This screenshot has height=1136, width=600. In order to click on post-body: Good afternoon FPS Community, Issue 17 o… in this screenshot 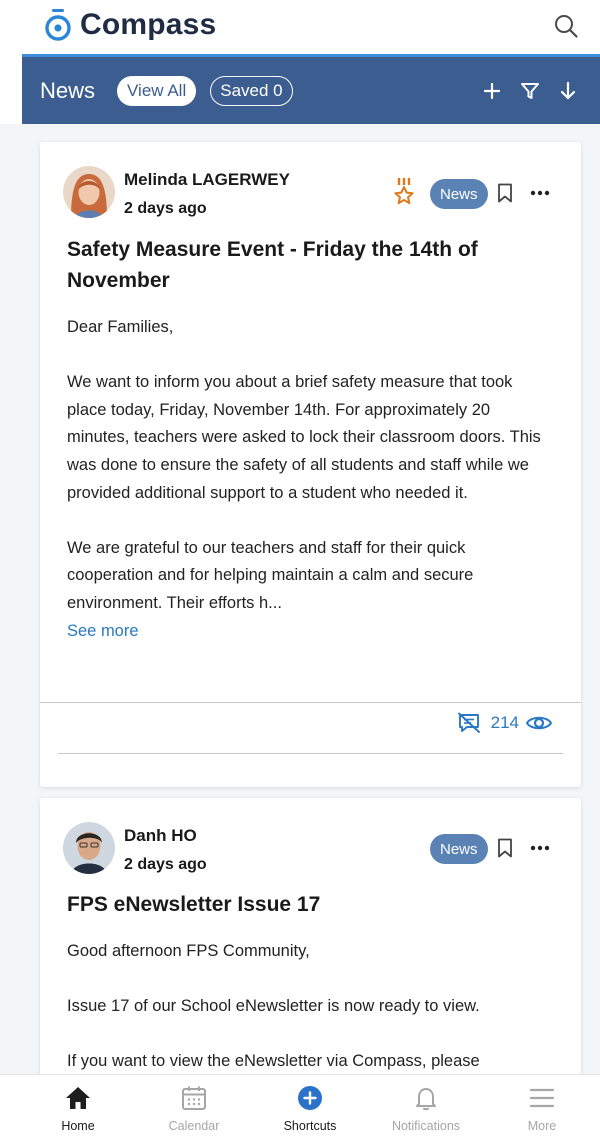, I will do `click(311, 1006)`.